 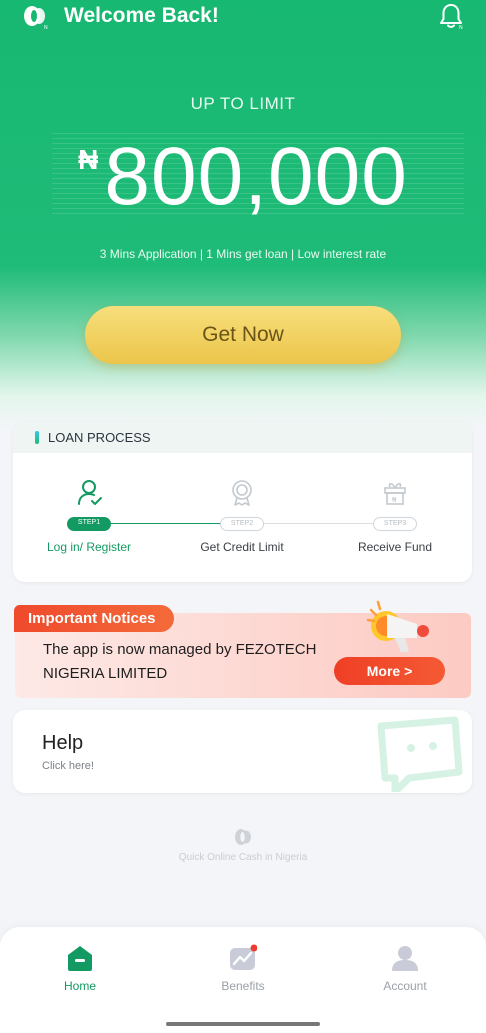 What do you see at coordinates (99, 437) in the screenshot?
I see `loan-process-title: LOAN PROCESS` at bounding box center [99, 437].